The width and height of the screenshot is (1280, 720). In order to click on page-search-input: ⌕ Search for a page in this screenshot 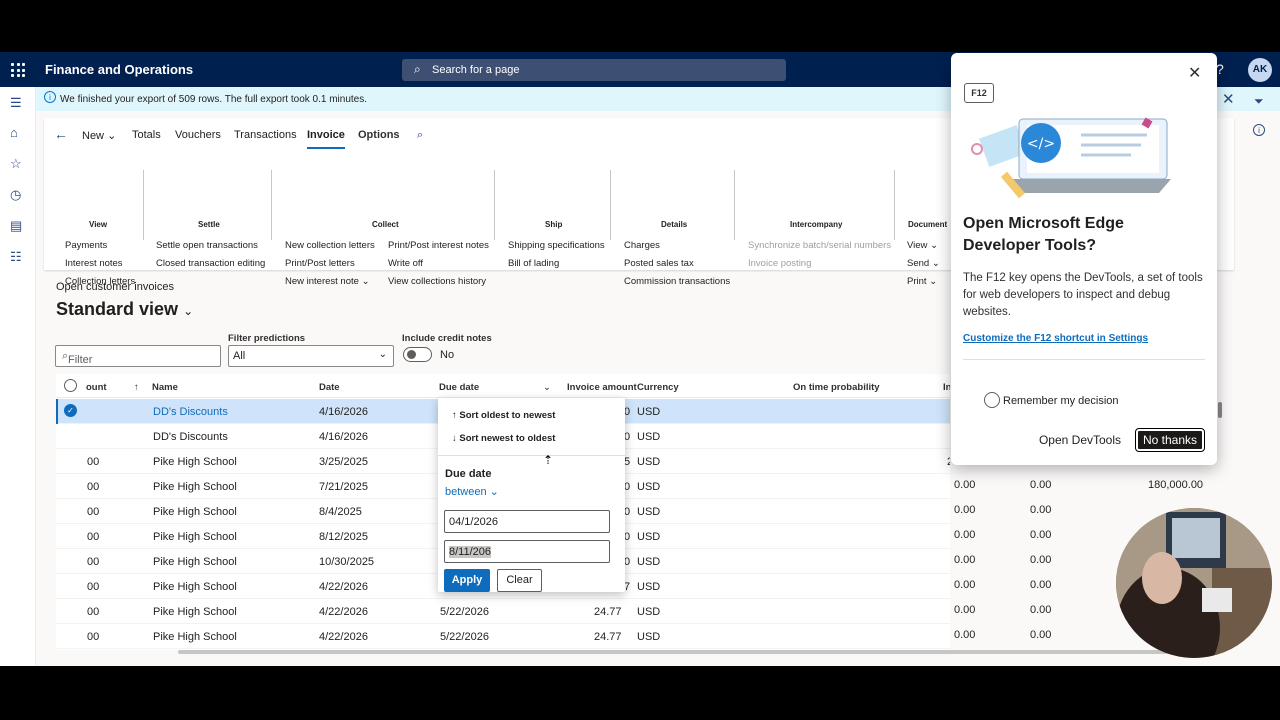, I will do `click(594, 70)`.